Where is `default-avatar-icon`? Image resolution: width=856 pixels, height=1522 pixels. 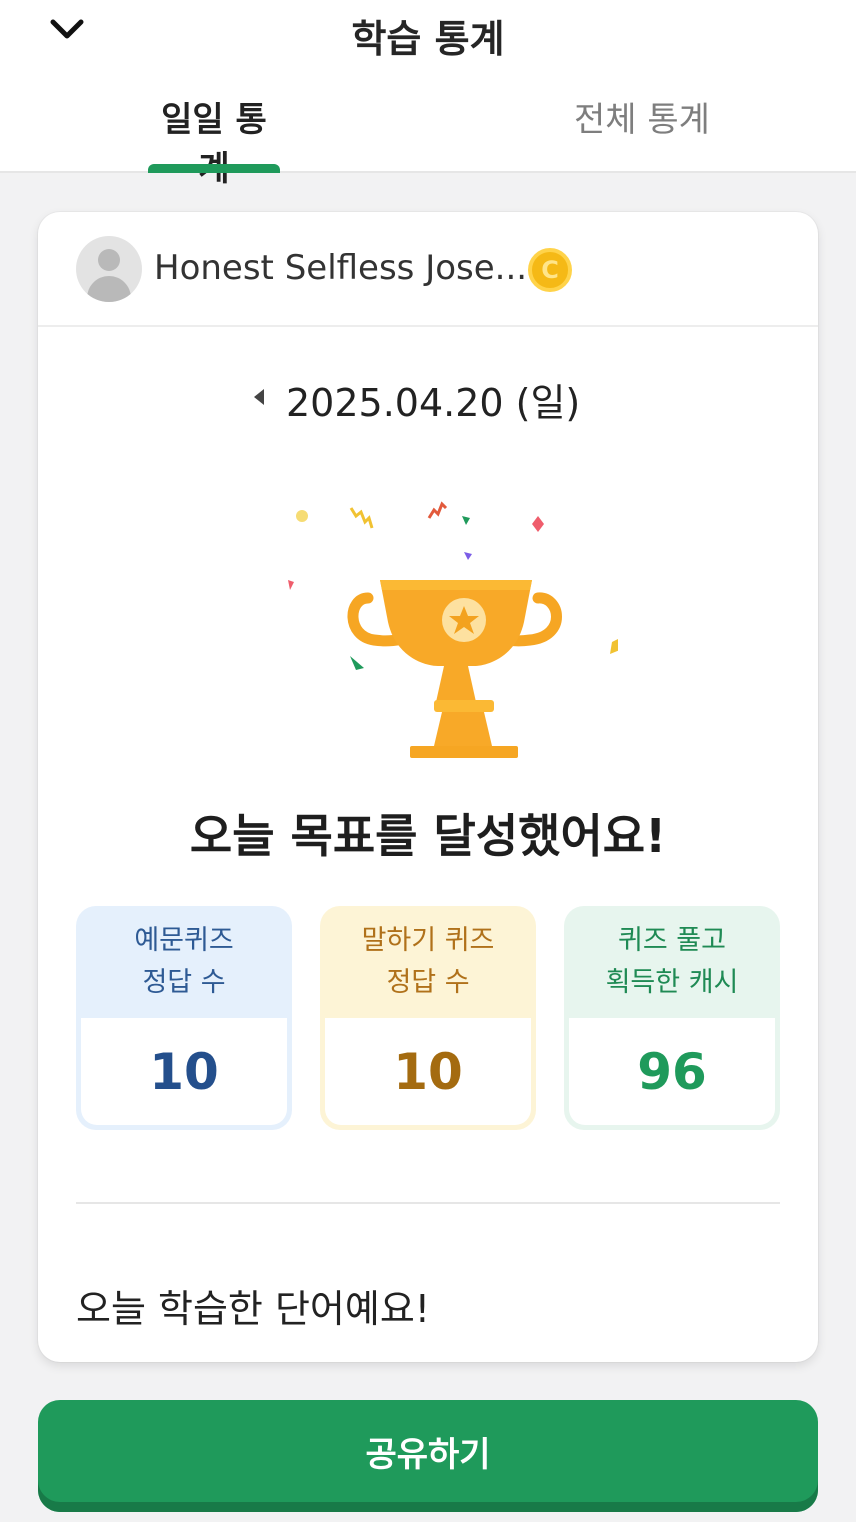
default-avatar-icon is located at coordinates (109, 269).